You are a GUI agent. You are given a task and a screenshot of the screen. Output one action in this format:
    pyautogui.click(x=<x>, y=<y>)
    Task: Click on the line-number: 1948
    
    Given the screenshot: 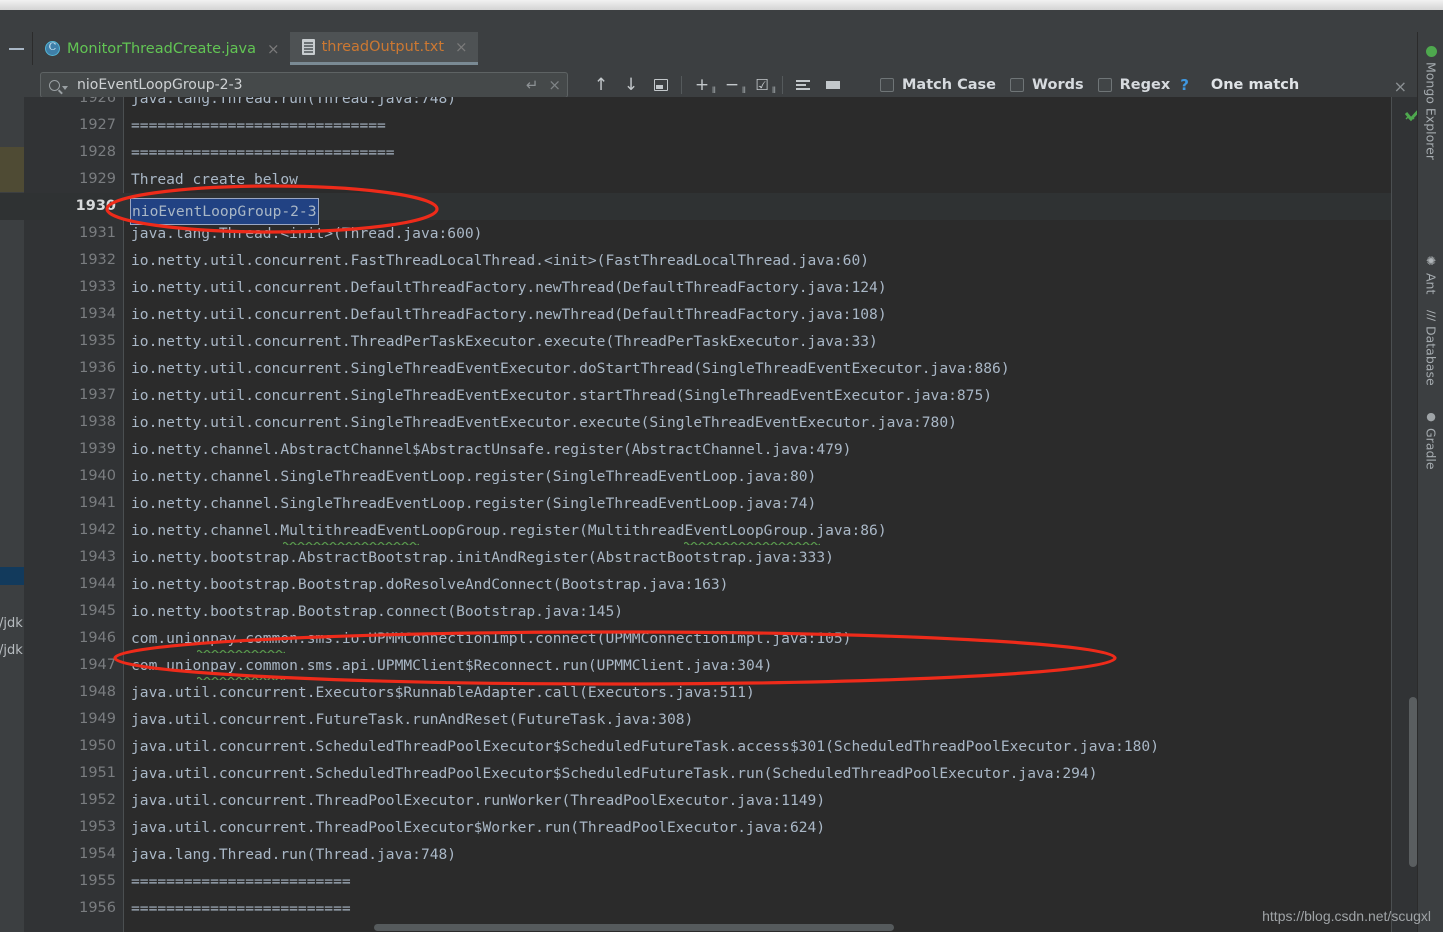 What is the action you would take?
    pyautogui.click(x=97, y=692)
    